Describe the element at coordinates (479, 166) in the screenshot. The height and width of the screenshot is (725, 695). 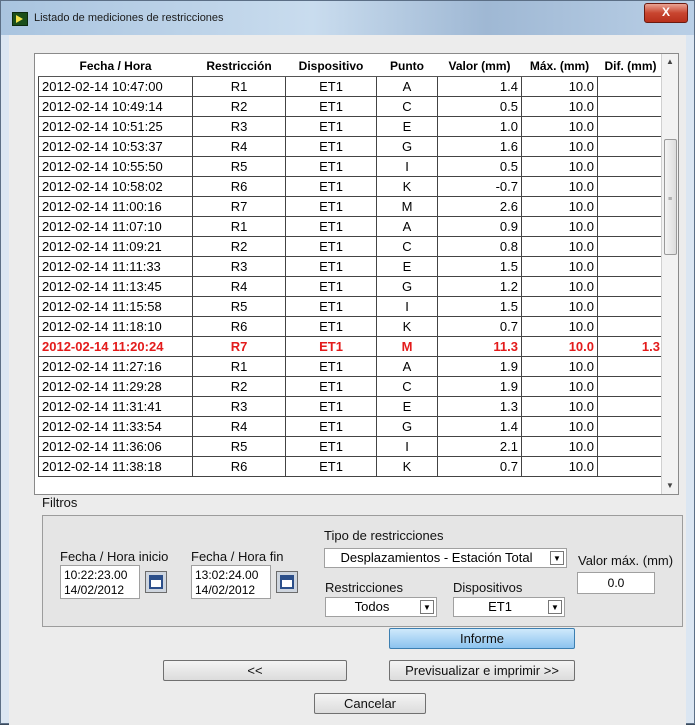
I see `row-value-cell: 0.5` at that location.